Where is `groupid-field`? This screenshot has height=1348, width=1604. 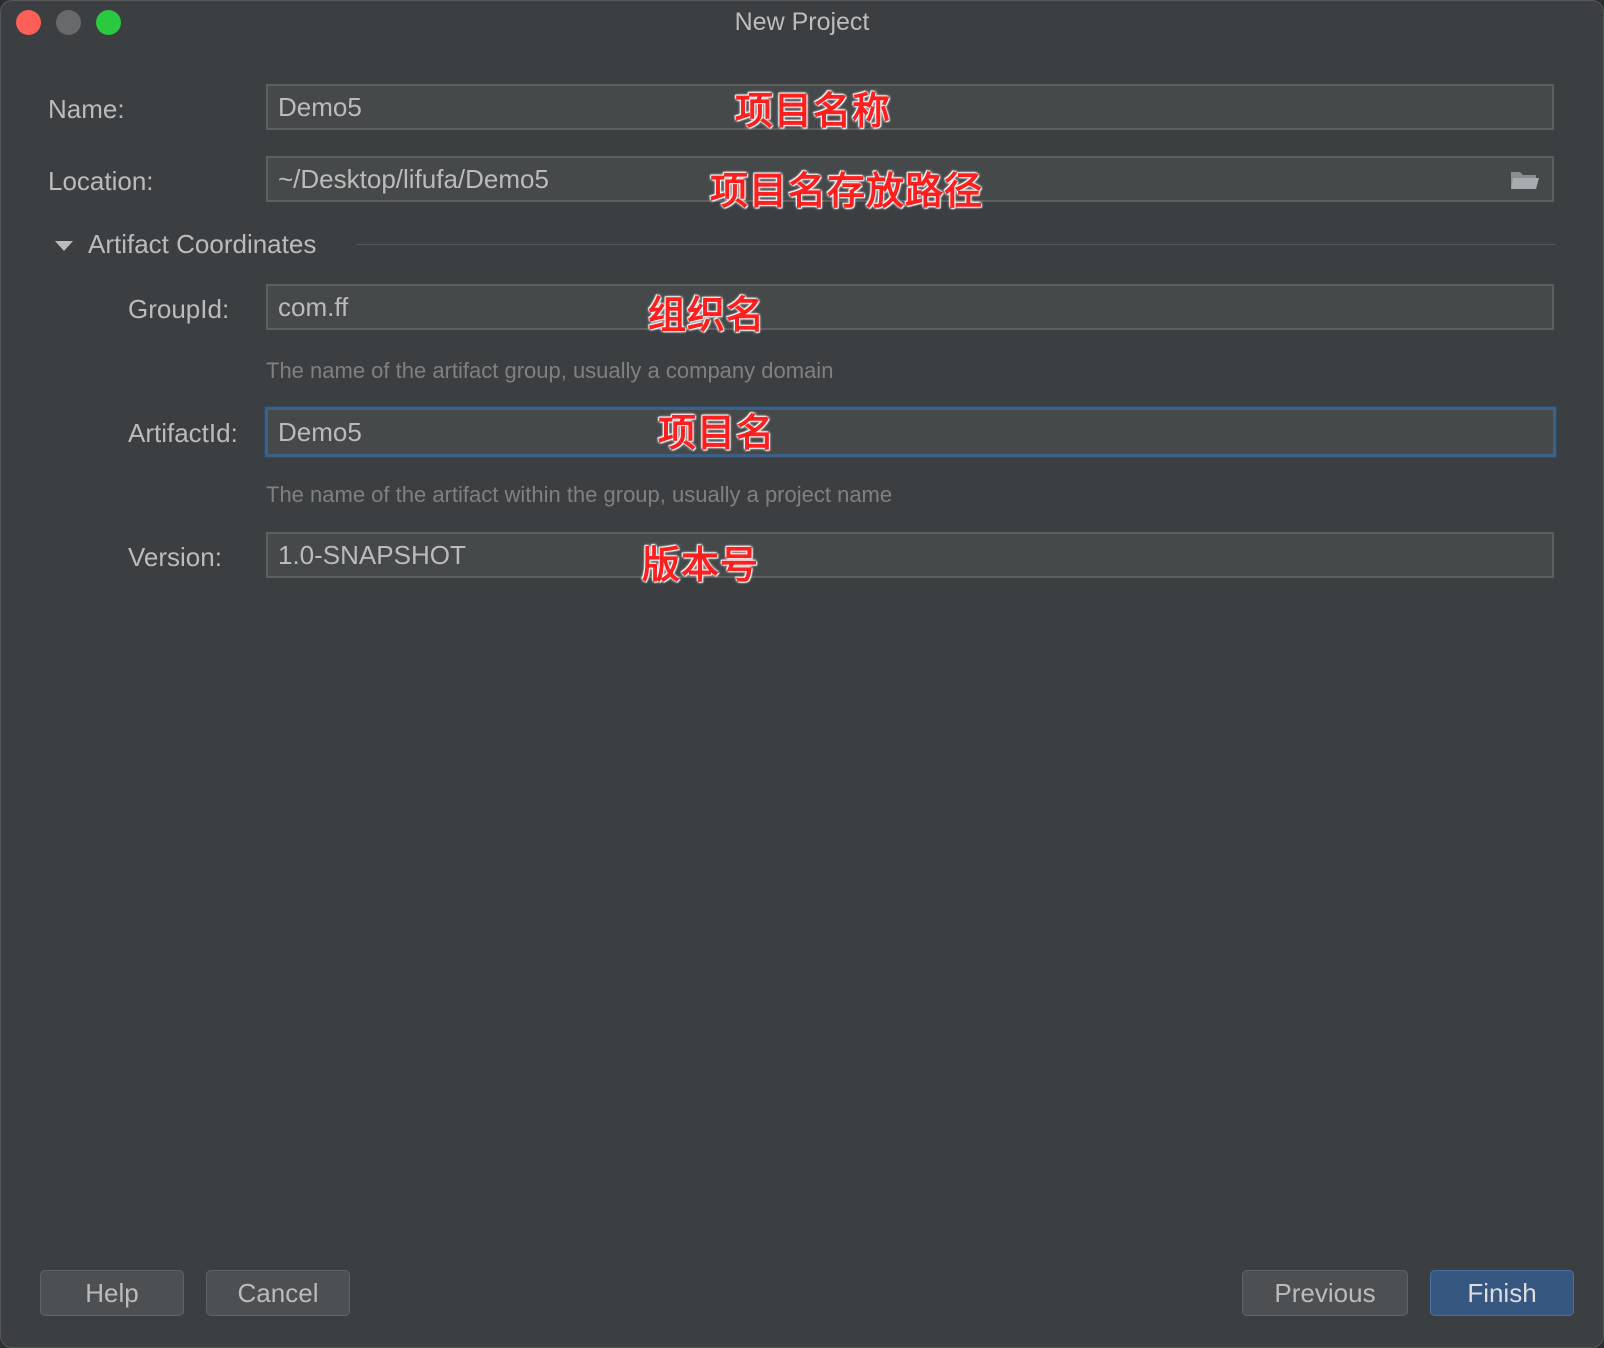
groupid-field is located at coordinates (910, 307).